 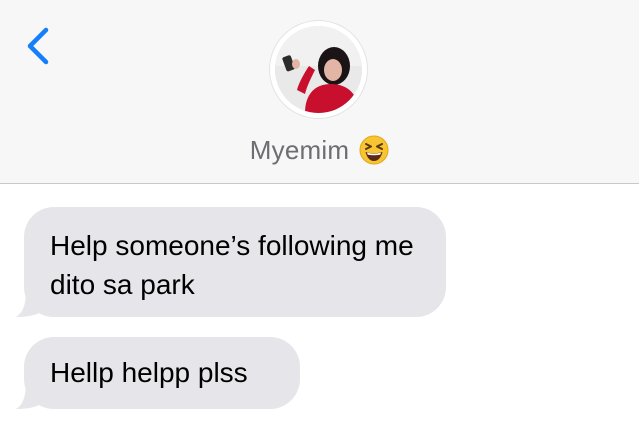 I want to click on incoming-message-bubble: Hellp helpp plss, so click(x=162, y=373).